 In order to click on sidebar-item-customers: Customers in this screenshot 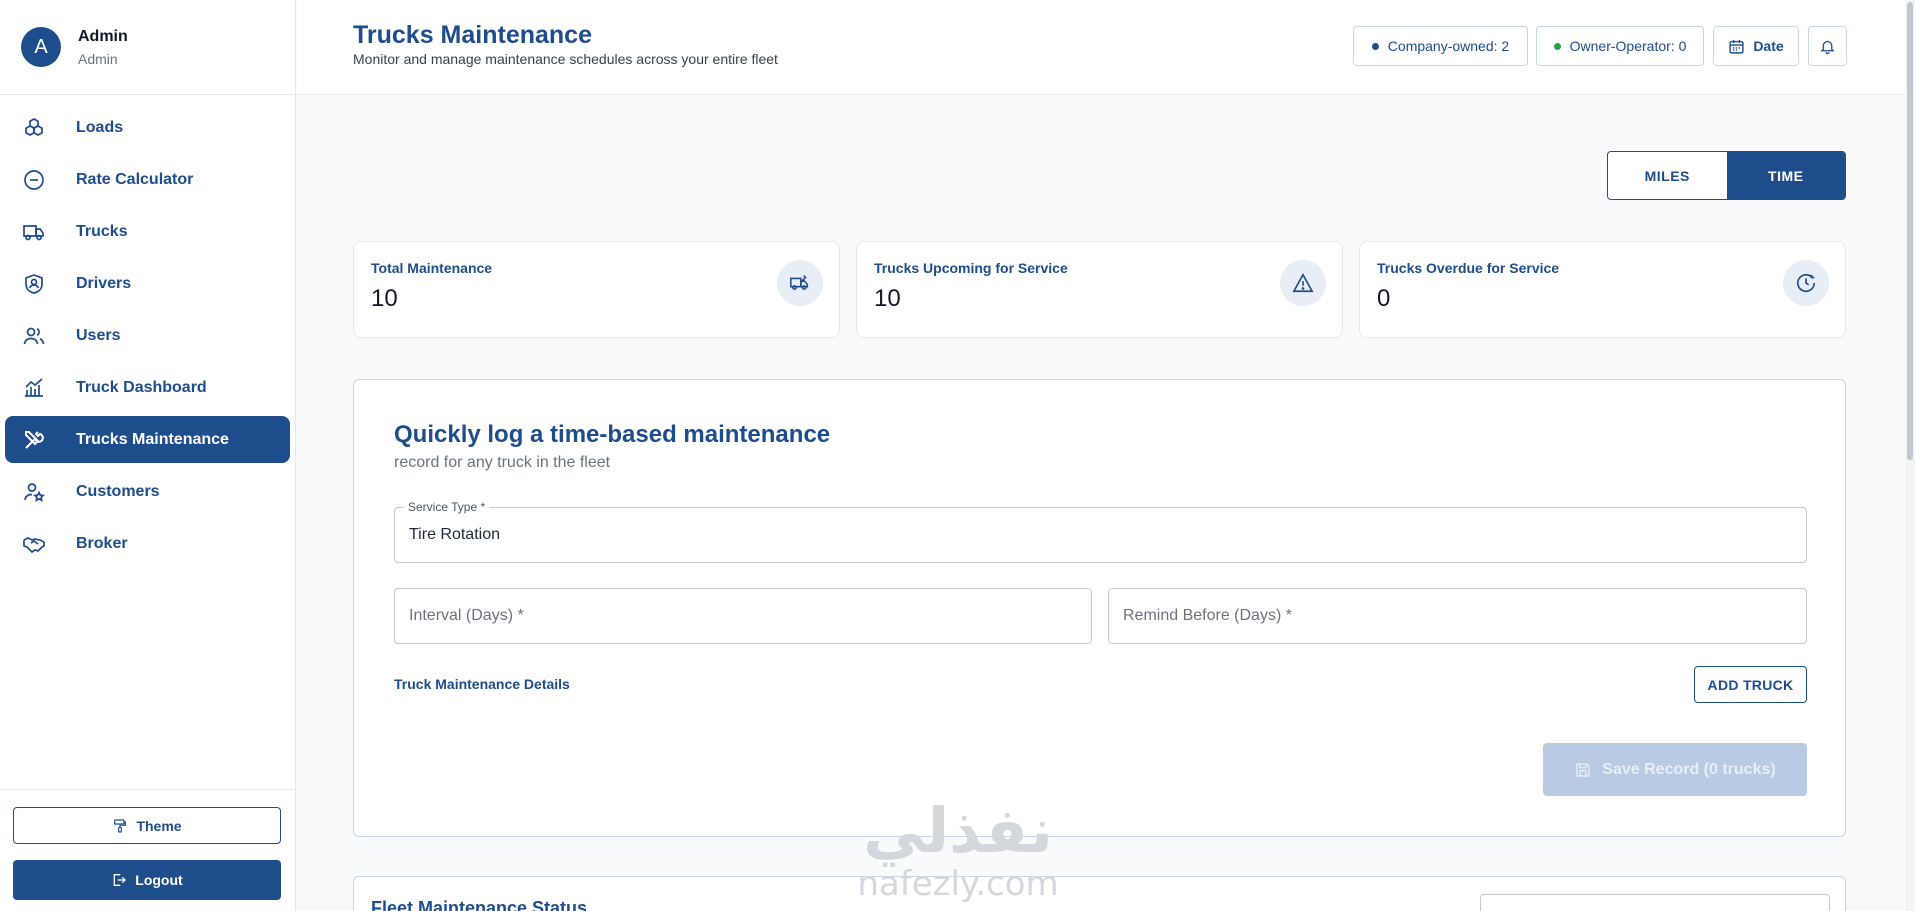, I will do `click(147, 491)`.